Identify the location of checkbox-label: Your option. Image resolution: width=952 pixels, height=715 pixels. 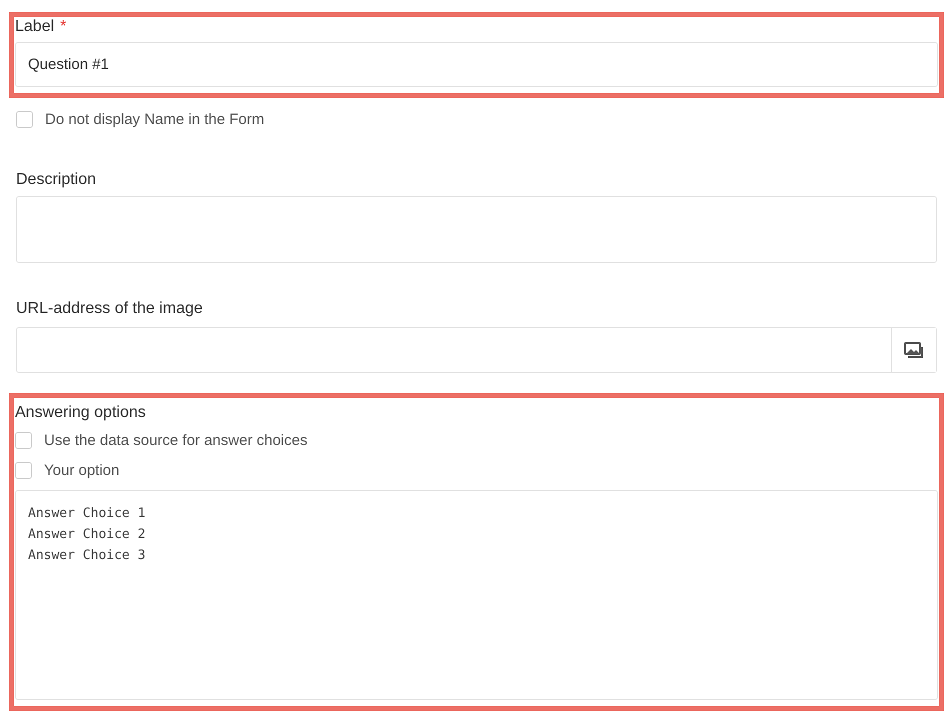
(82, 470).